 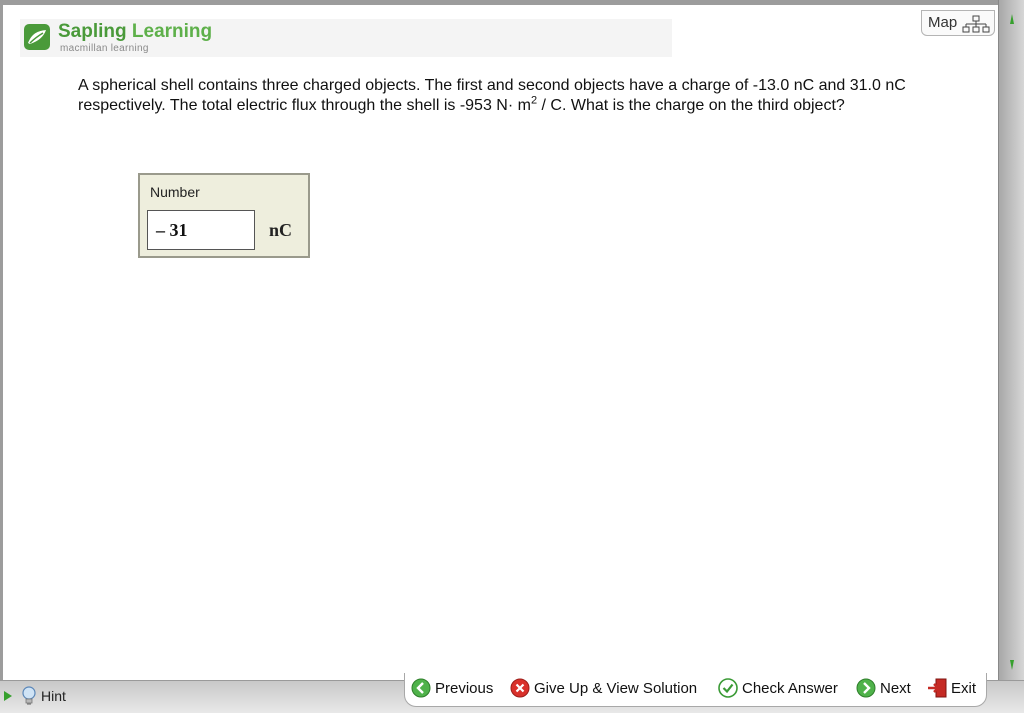 What do you see at coordinates (790, 688) in the screenshot?
I see `check-answer-label: Check Answer` at bounding box center [790, 688].